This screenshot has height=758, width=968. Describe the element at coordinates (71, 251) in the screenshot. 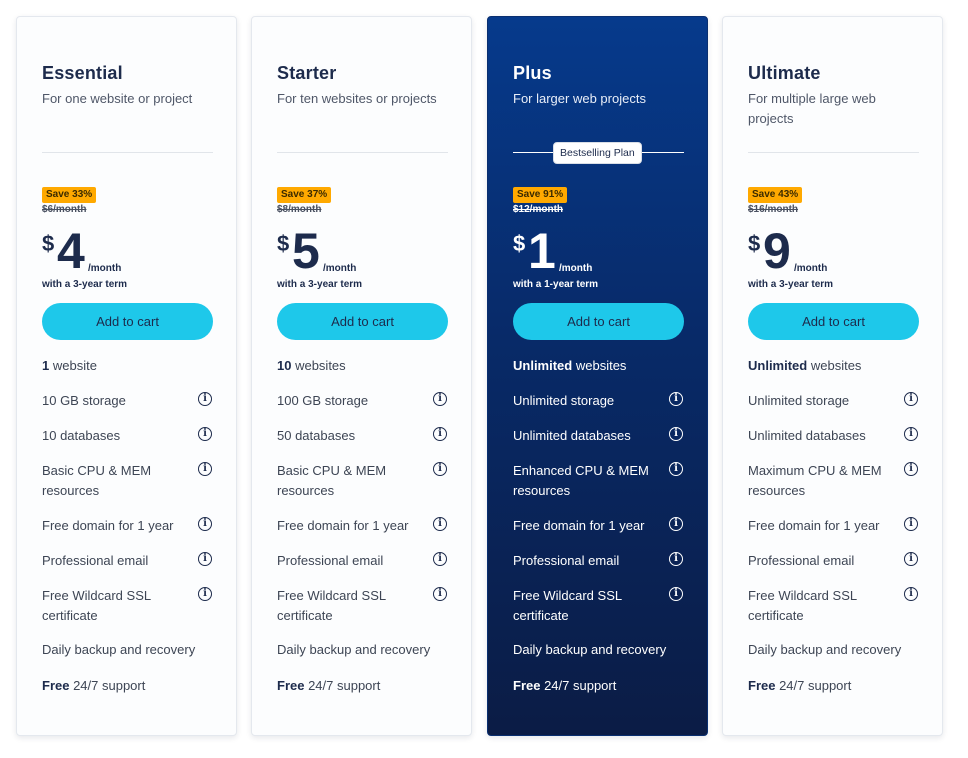

I see `price-amount: 4` at that location.